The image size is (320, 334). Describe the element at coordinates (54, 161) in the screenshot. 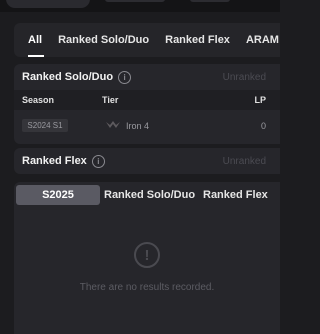

I see `card-title: Ranked Flex` at that location.